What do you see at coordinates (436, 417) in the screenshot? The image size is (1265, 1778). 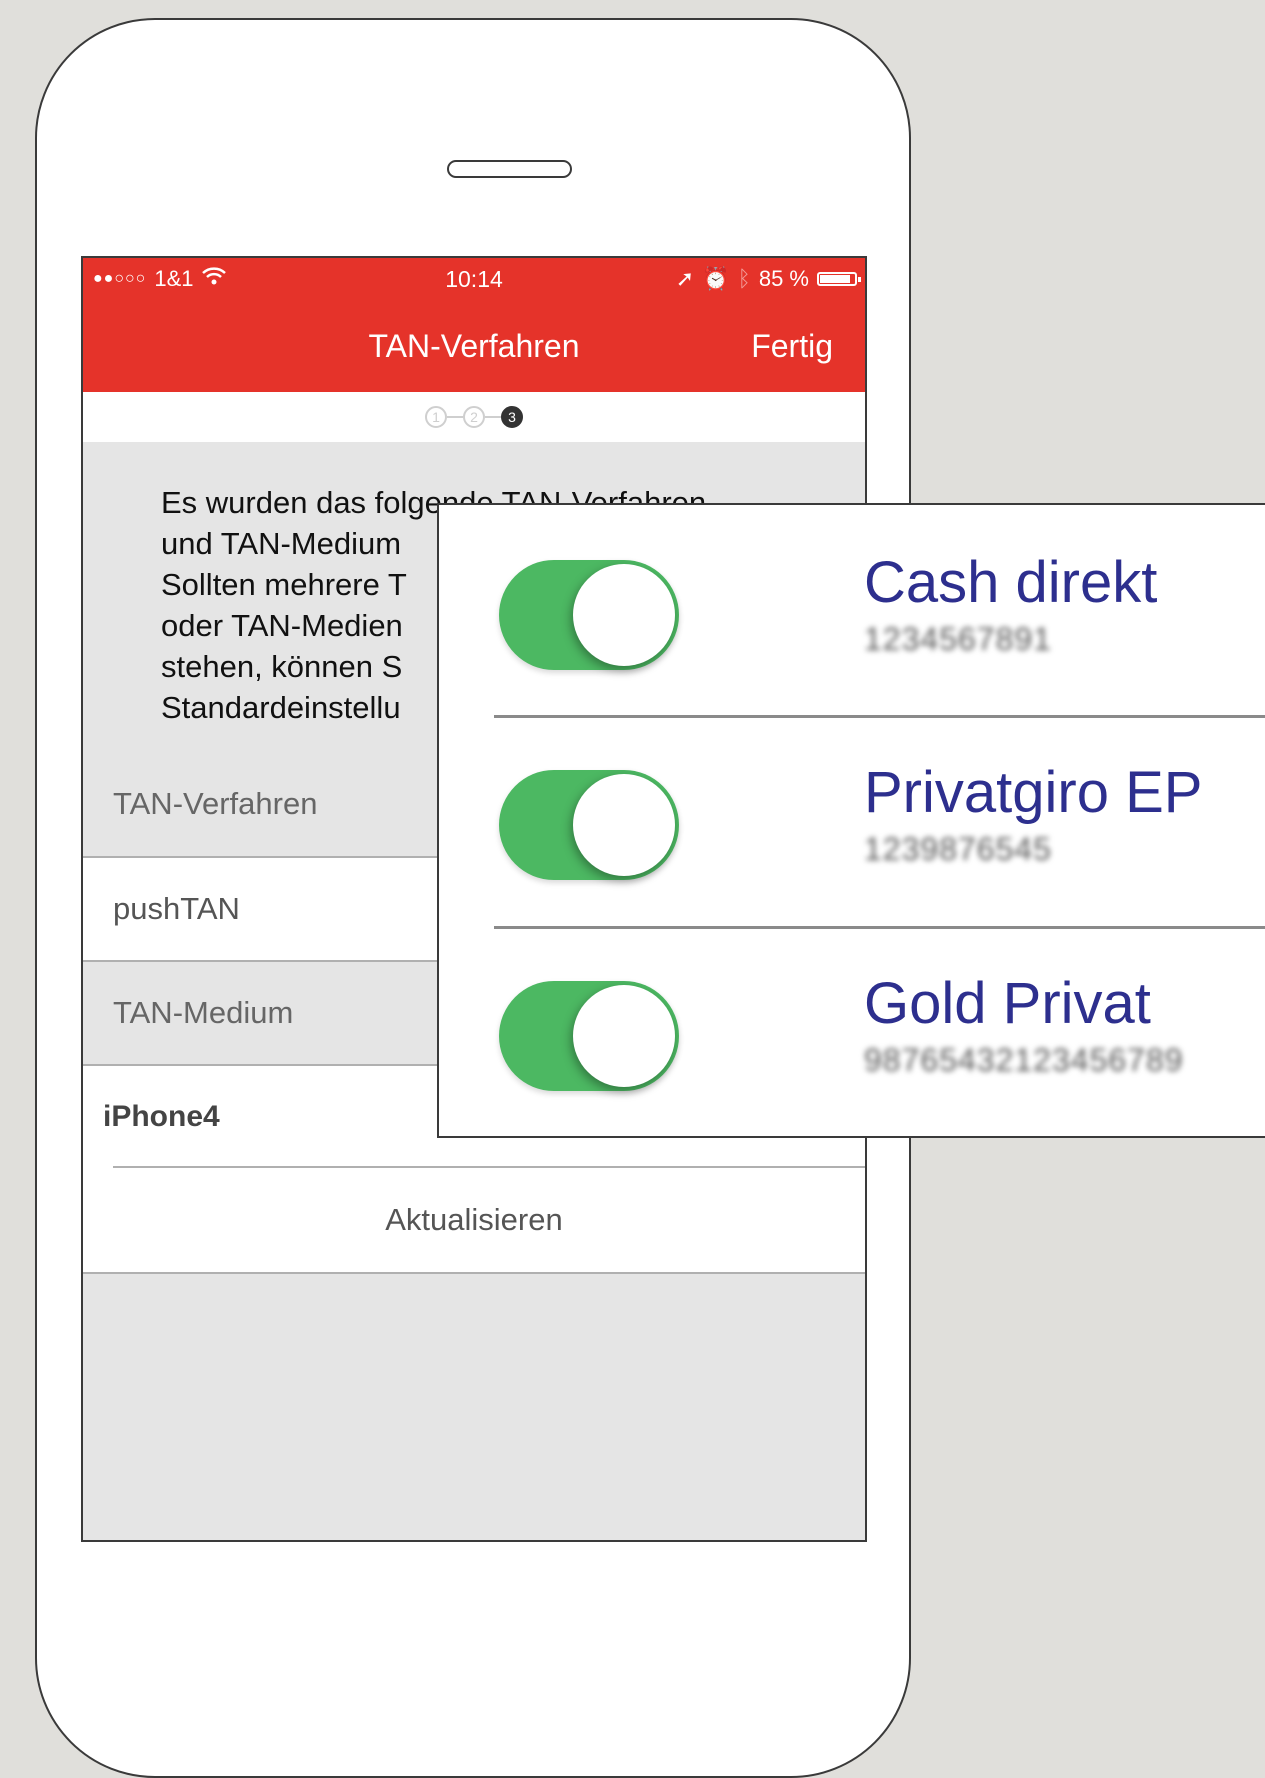 I see `step-1: 1` at bounding box center [436, 417].